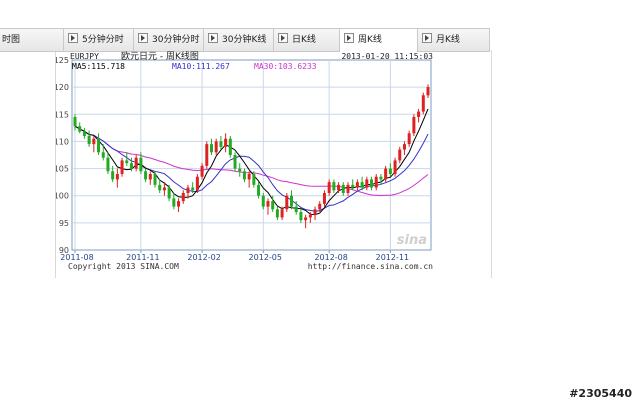 Image resolution: width=640 pixels, height=400 pixels. I want to click on copyright-text: Copyright 2013 SINA.COM, so click(123, 266).